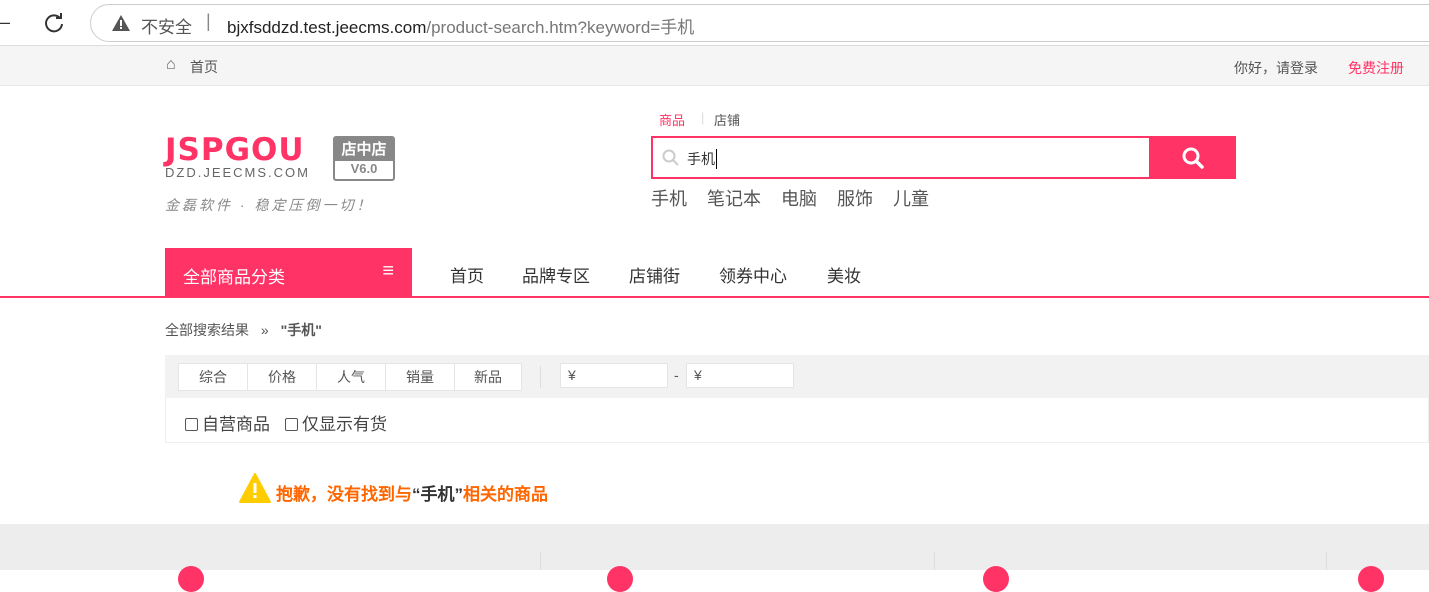 The width and height of the screenshot is (1429, 592). I want to click on url-host: bjxfsddzd.test.jeecms.com, so click(327, 27).